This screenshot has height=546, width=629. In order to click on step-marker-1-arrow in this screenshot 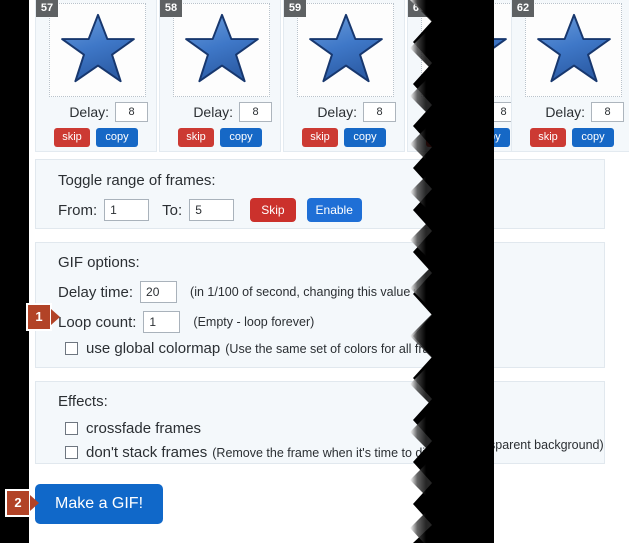, I will do `click(55, 317)`.